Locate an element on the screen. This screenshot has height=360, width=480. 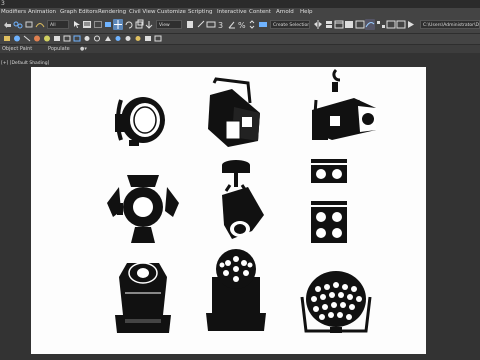
layer-explorer-icon is located at coordinates (349, 24).